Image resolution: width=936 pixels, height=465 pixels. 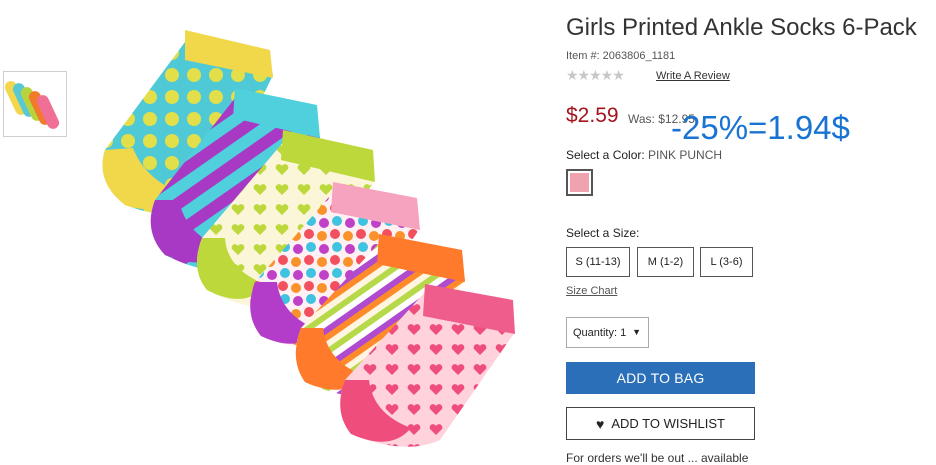 I want to click on item-number: Item #: 2063806_1181, so click(x=621, y=56).